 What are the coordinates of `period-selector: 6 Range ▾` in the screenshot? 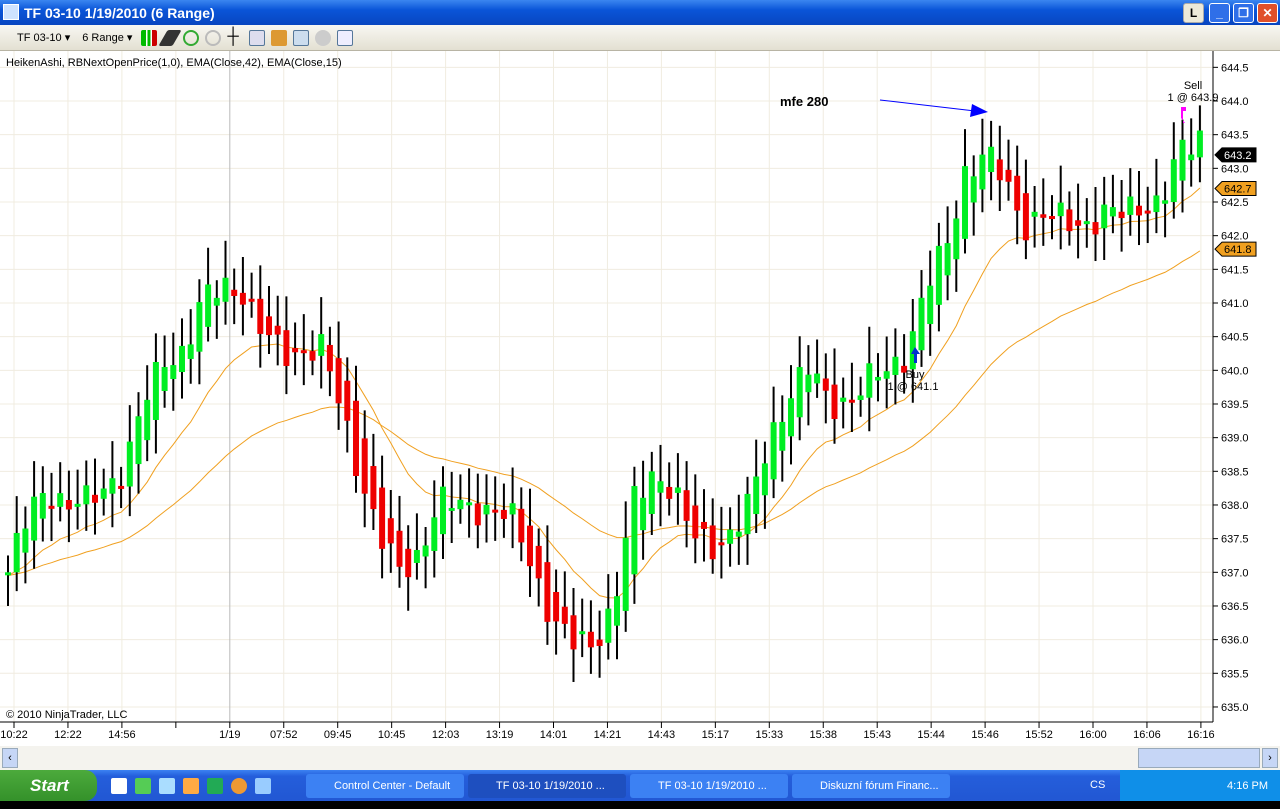 It's located at (107, 38).